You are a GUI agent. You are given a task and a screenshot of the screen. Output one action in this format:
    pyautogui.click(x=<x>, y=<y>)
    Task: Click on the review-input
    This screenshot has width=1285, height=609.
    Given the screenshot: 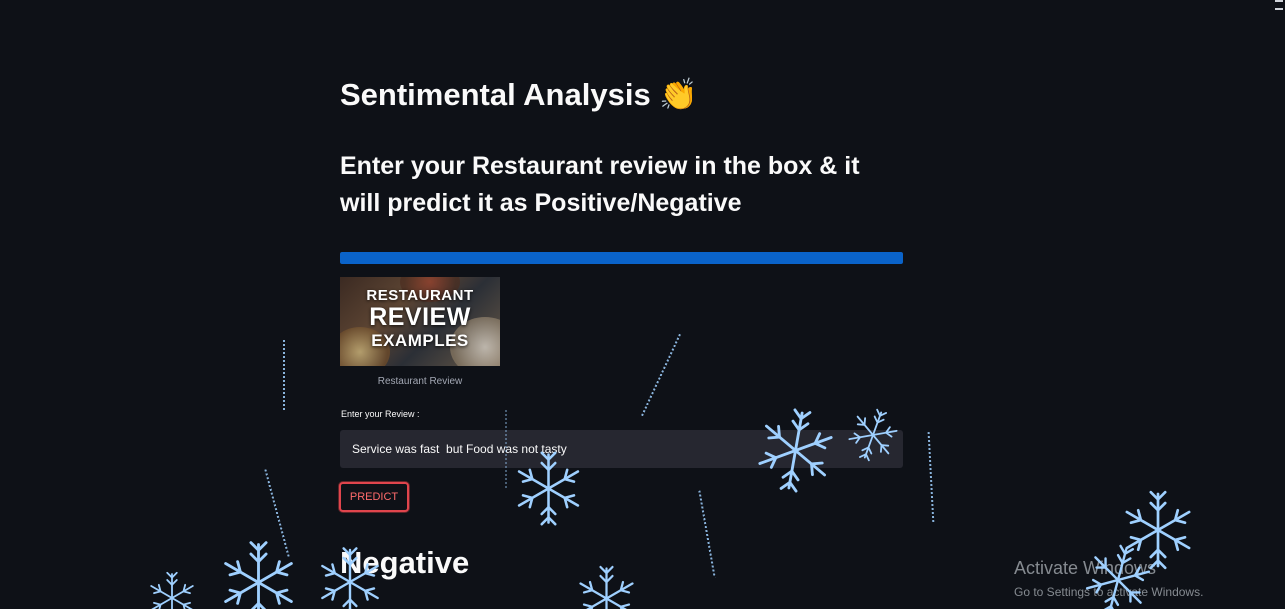 What is the action you would take?
    pyautogui.click(x=621, y=449)
    